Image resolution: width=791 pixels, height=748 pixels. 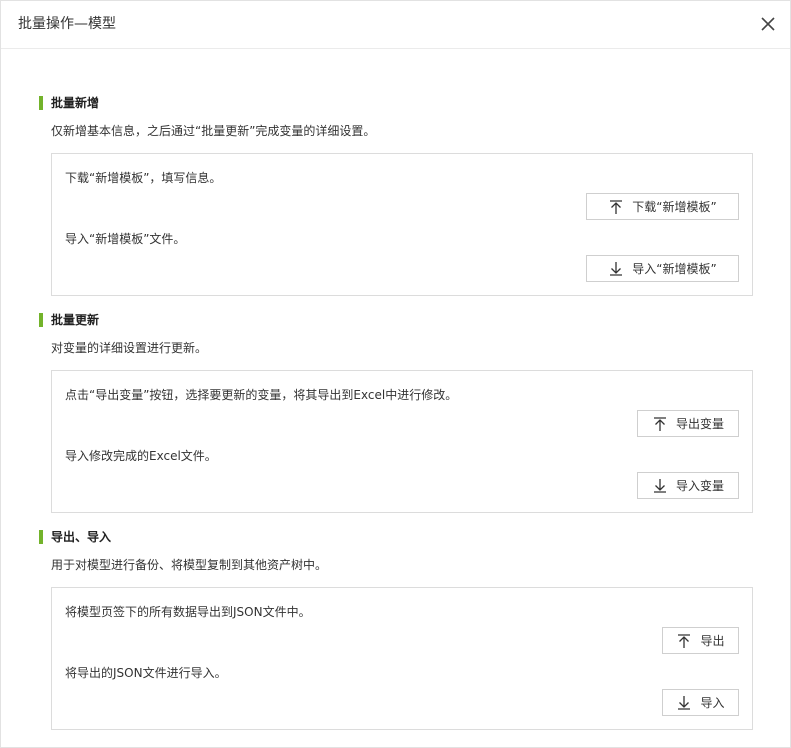 What do you see at coordinates (712, 641) in the screenshot?
I see `button-label: 导出` at bounding box center [712, 641].